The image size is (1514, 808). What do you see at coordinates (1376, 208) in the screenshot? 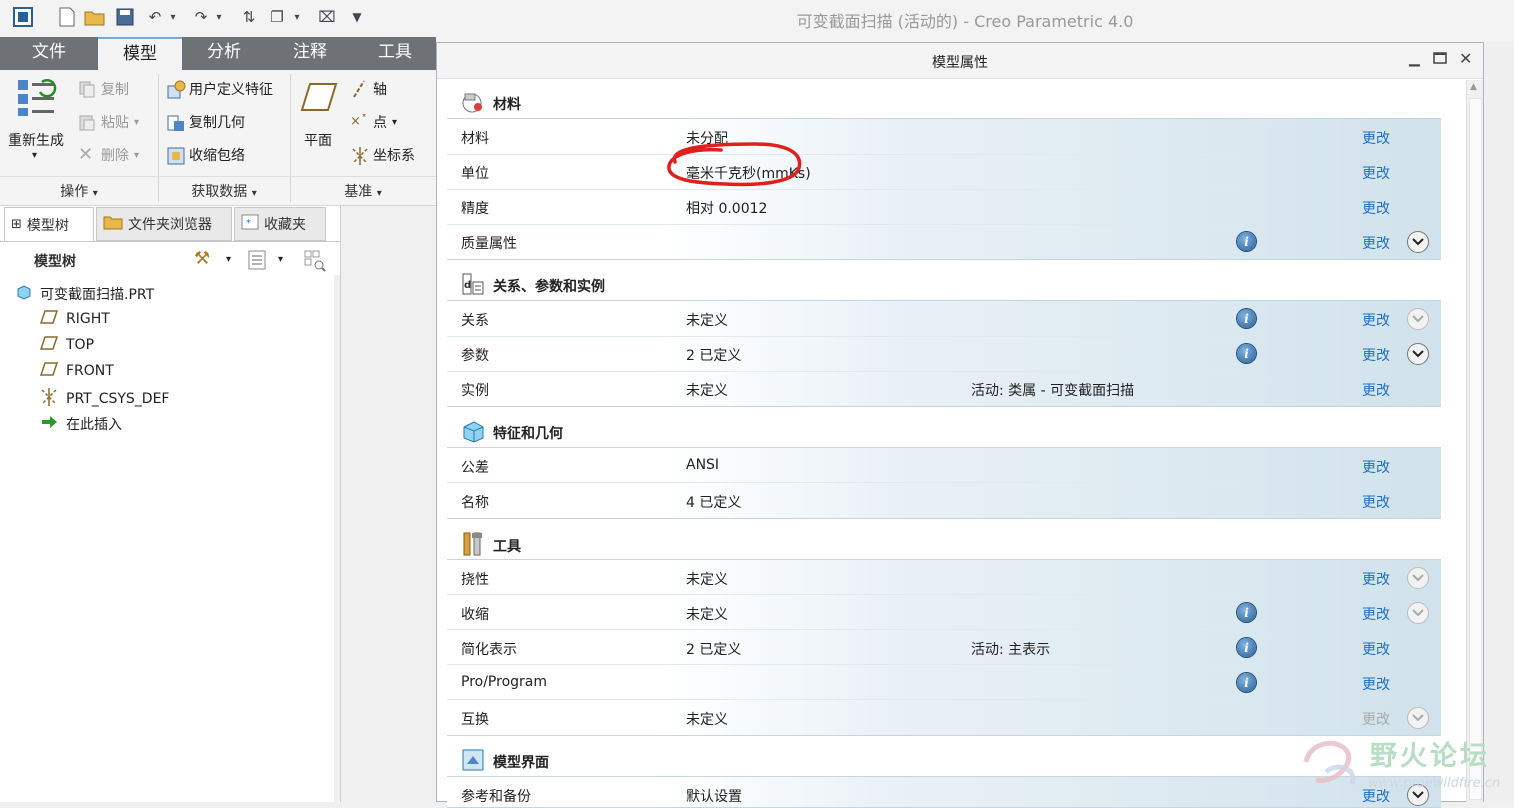
I see `accuracy-change-link: 更改` at bounding box center [1376, 208].